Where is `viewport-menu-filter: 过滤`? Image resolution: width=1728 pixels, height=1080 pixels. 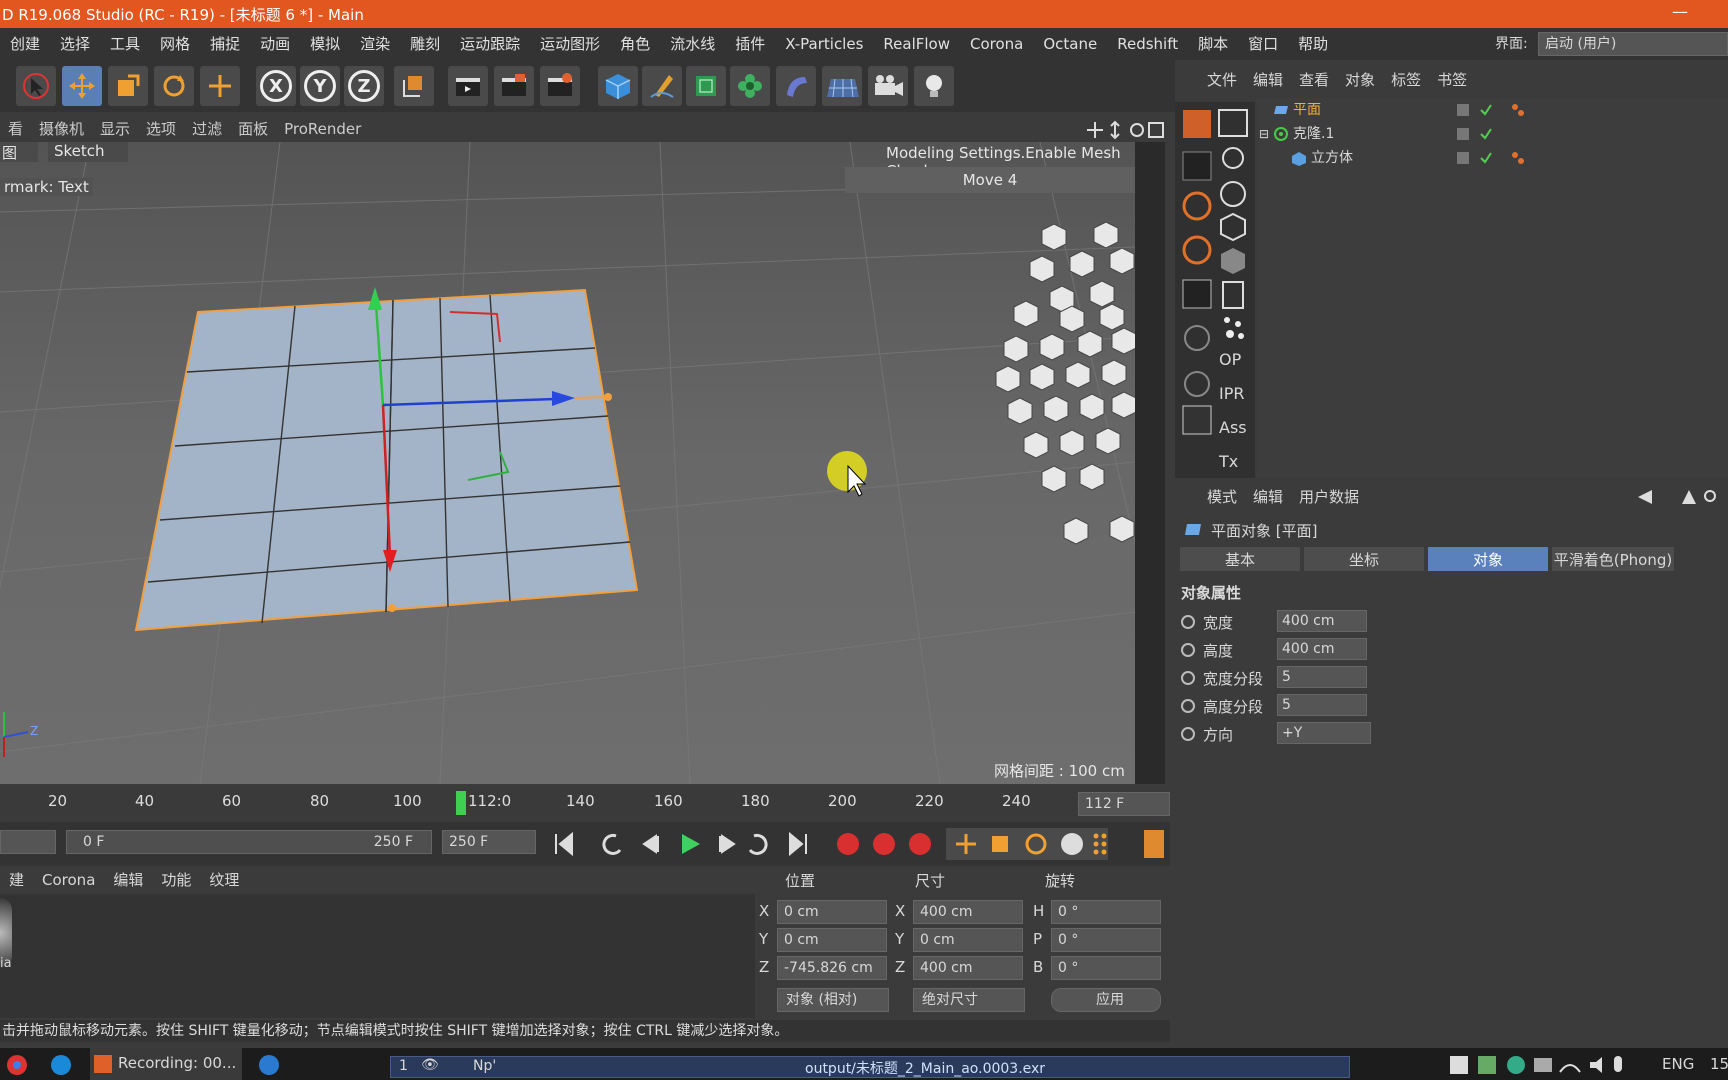 viewport-menu-filter: 过滤 is located at coordinates (207, 129).